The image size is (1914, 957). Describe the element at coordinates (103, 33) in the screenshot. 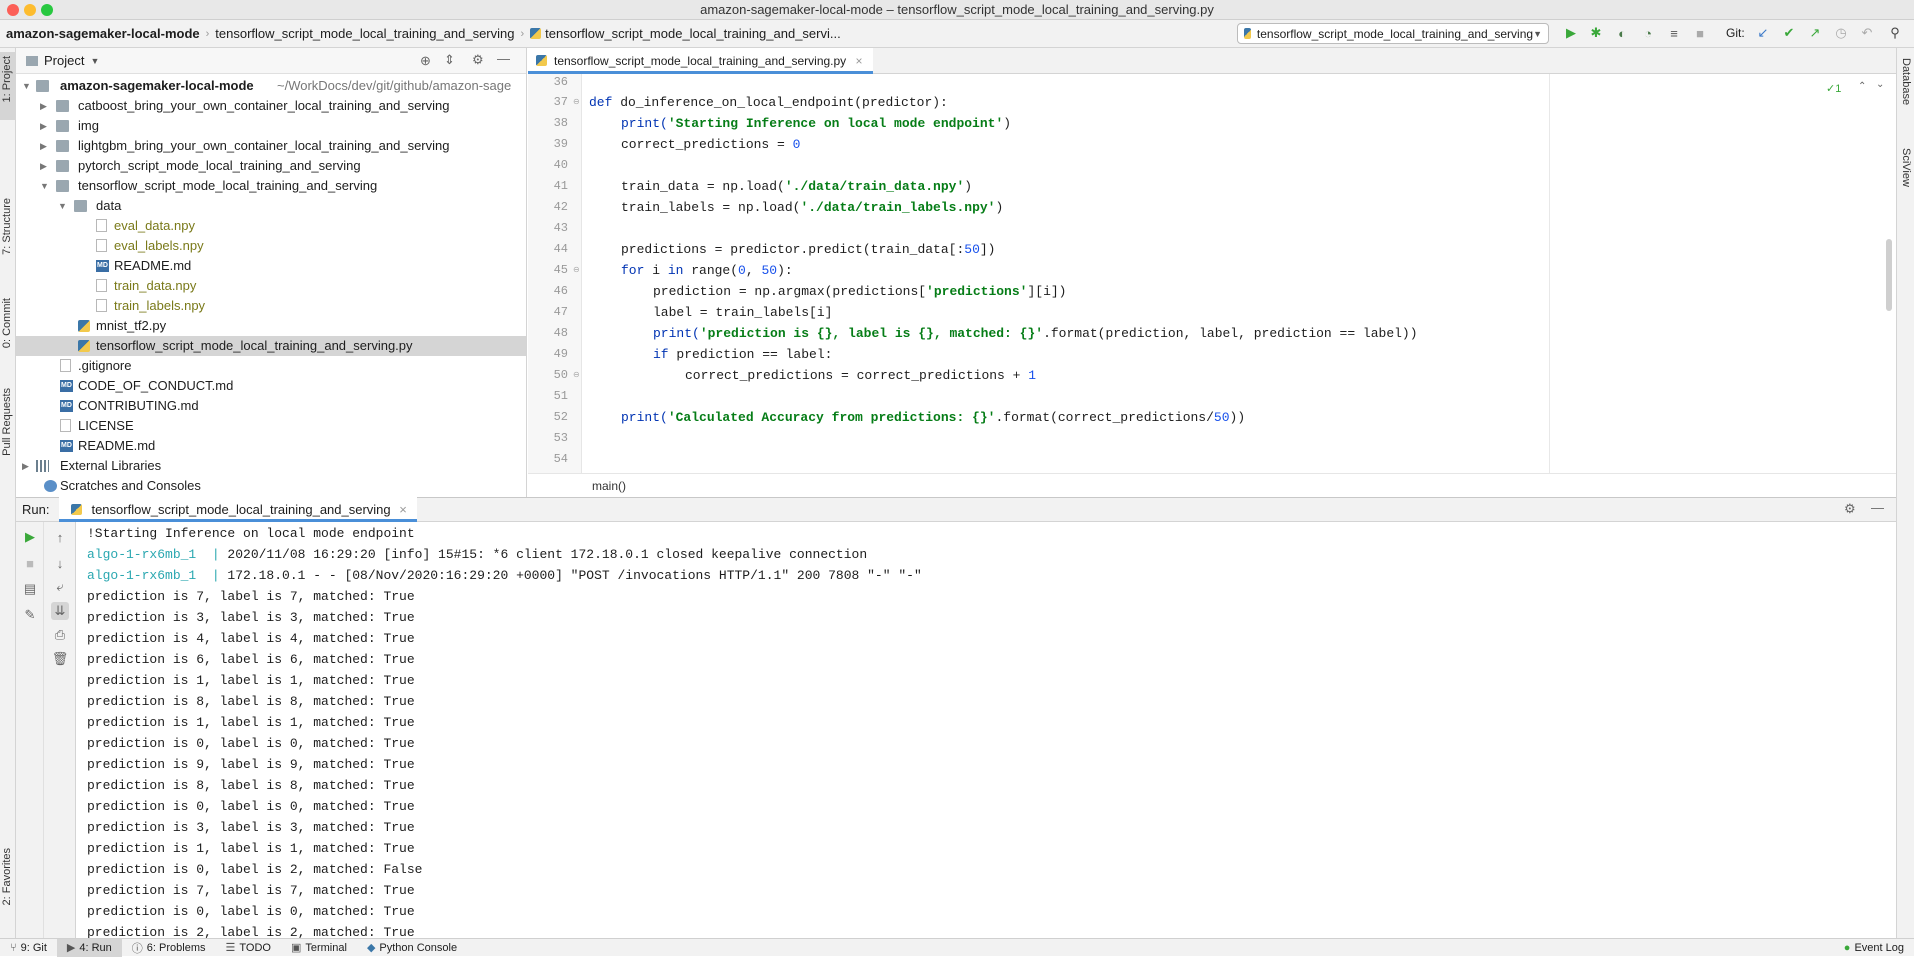

I see `breadcrumb-project: amazon-sagemaker-local-mode` at that location.